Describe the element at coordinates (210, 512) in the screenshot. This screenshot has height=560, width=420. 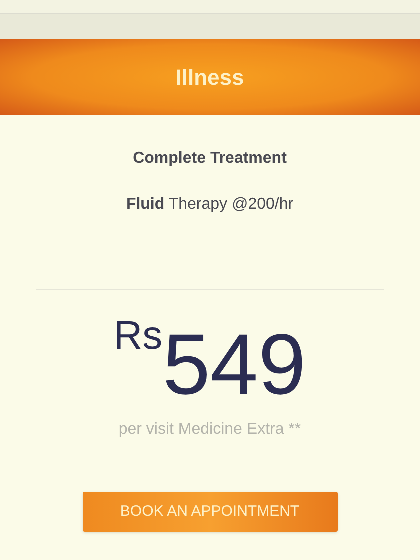
I see `book-appointment-button: BOOK AN APPOINTMENT` at that location.